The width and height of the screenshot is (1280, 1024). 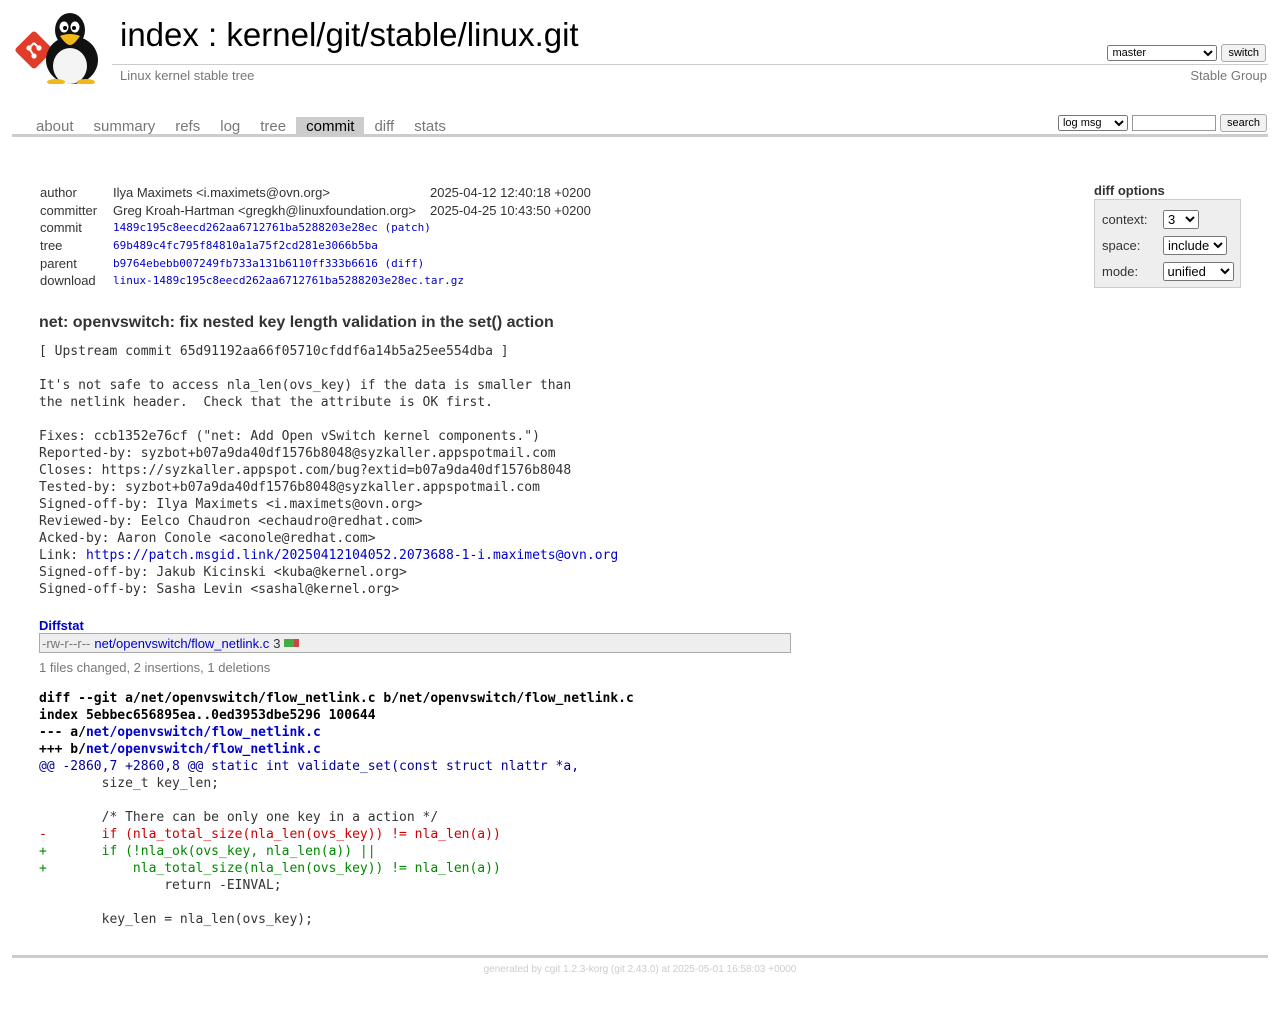 I want to click on search-button: search, so click(x=1243, y=123).